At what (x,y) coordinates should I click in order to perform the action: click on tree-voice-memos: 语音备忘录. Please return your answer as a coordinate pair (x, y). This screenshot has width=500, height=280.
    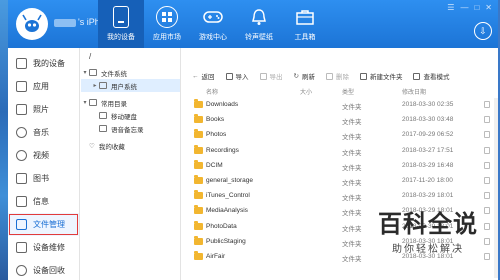
    Looking at the image, I should click on (130, 128).